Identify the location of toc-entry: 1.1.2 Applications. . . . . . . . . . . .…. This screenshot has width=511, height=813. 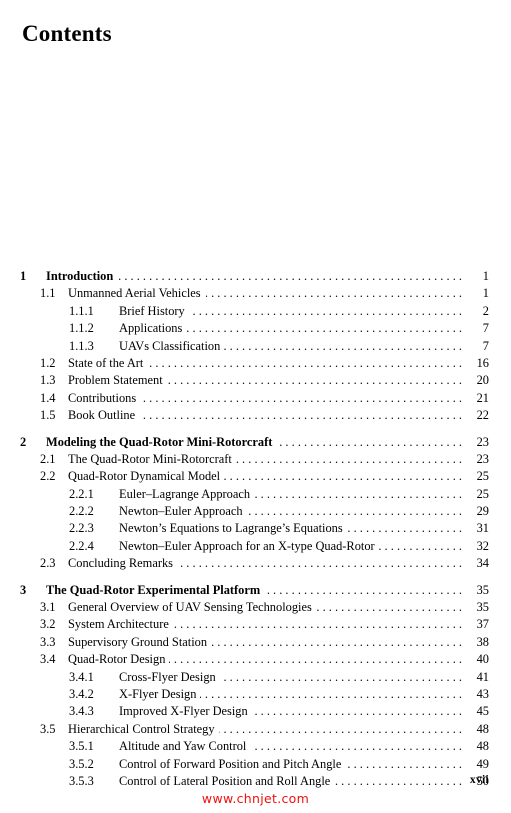
(255, 328).